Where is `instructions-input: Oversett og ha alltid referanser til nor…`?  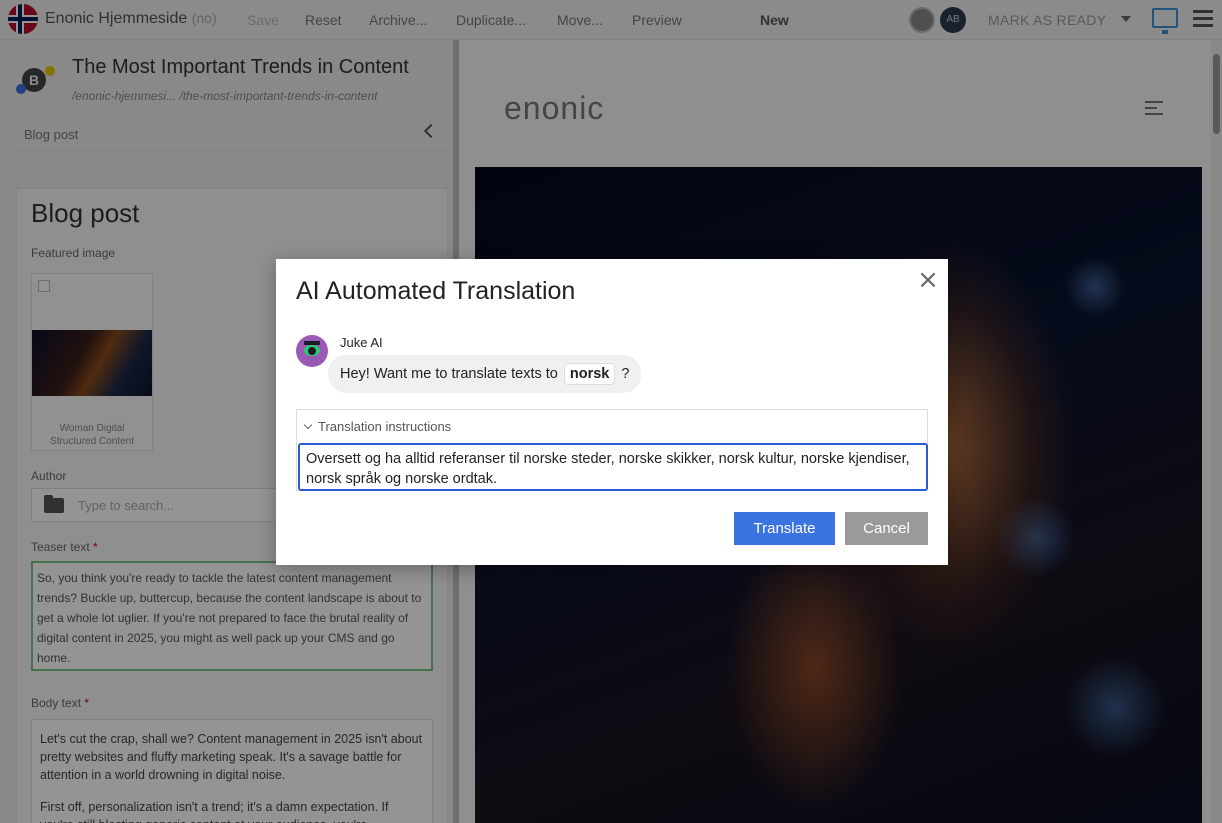
instructions-input: Oversett og ha alltid referanser til nor… is located at coordinates (613, 467).